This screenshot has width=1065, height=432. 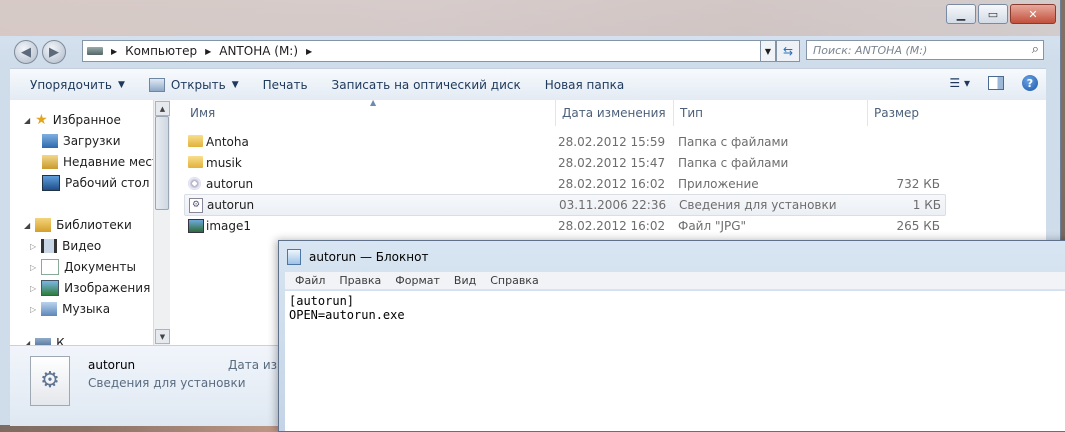 I want to click on table-row: musik 28.02.2012 15:47 Папка с файлами, so click(x=564, y=163).